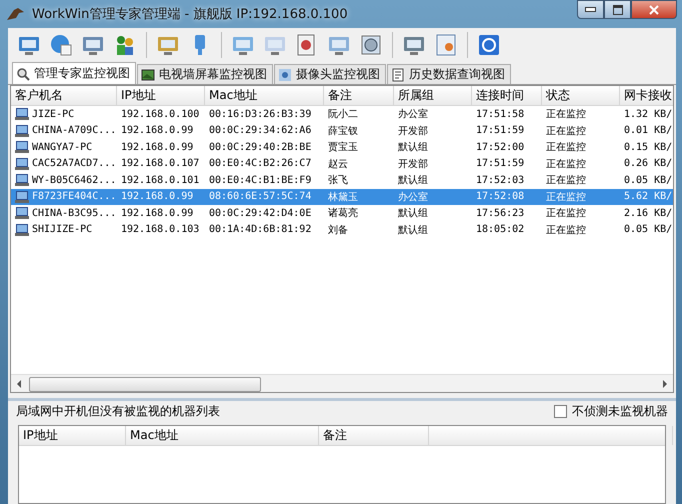 Image resolution: width=682 pixels, height=504 pixels. What do you see at coordinates (160, 180) in the screenshot?
I see `table-cell: 192.168.0.101` at bounding box center [160, 180].